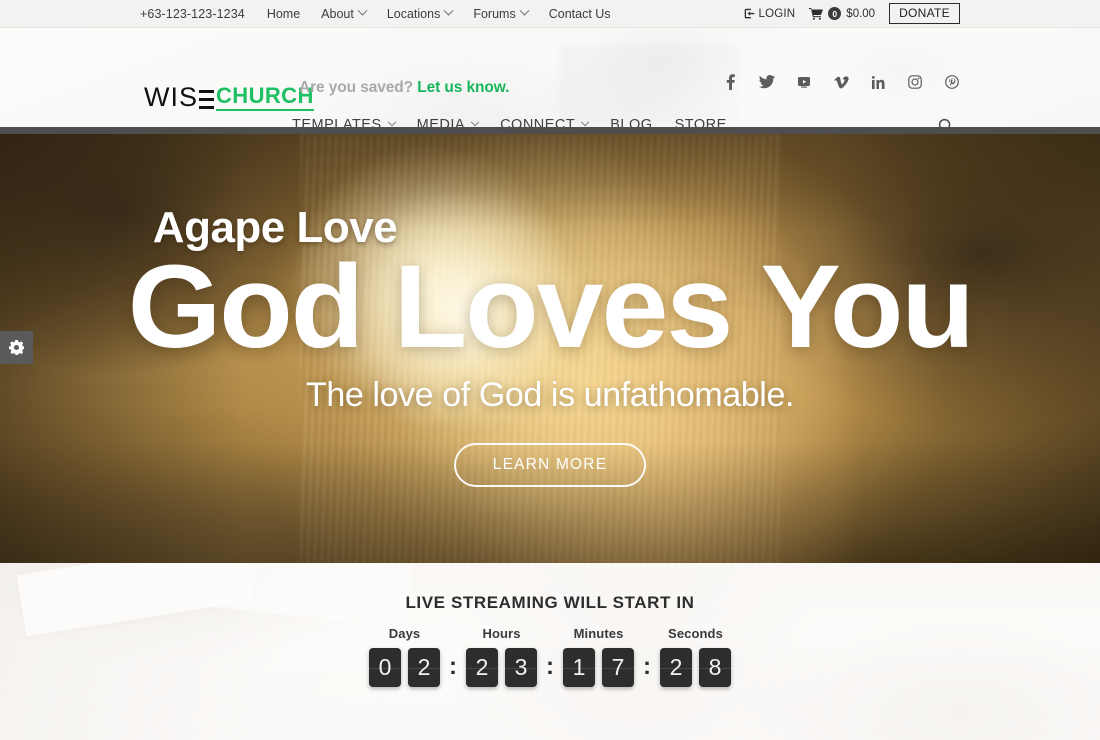 The image size is (1100, 740). I want to click on youtube-icon, so click(804, 82).